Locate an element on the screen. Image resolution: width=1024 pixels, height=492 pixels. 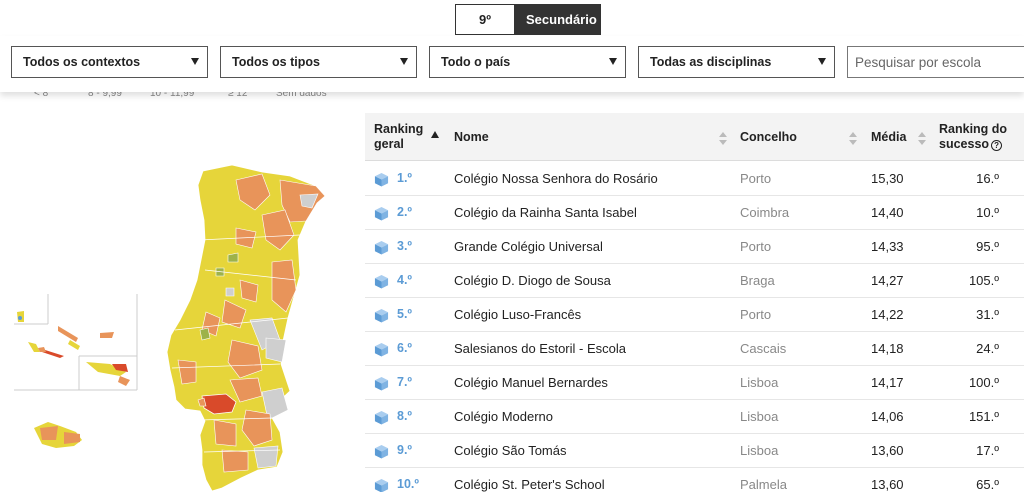
media-cell: 14,18 is located at coordinates (887, 348).